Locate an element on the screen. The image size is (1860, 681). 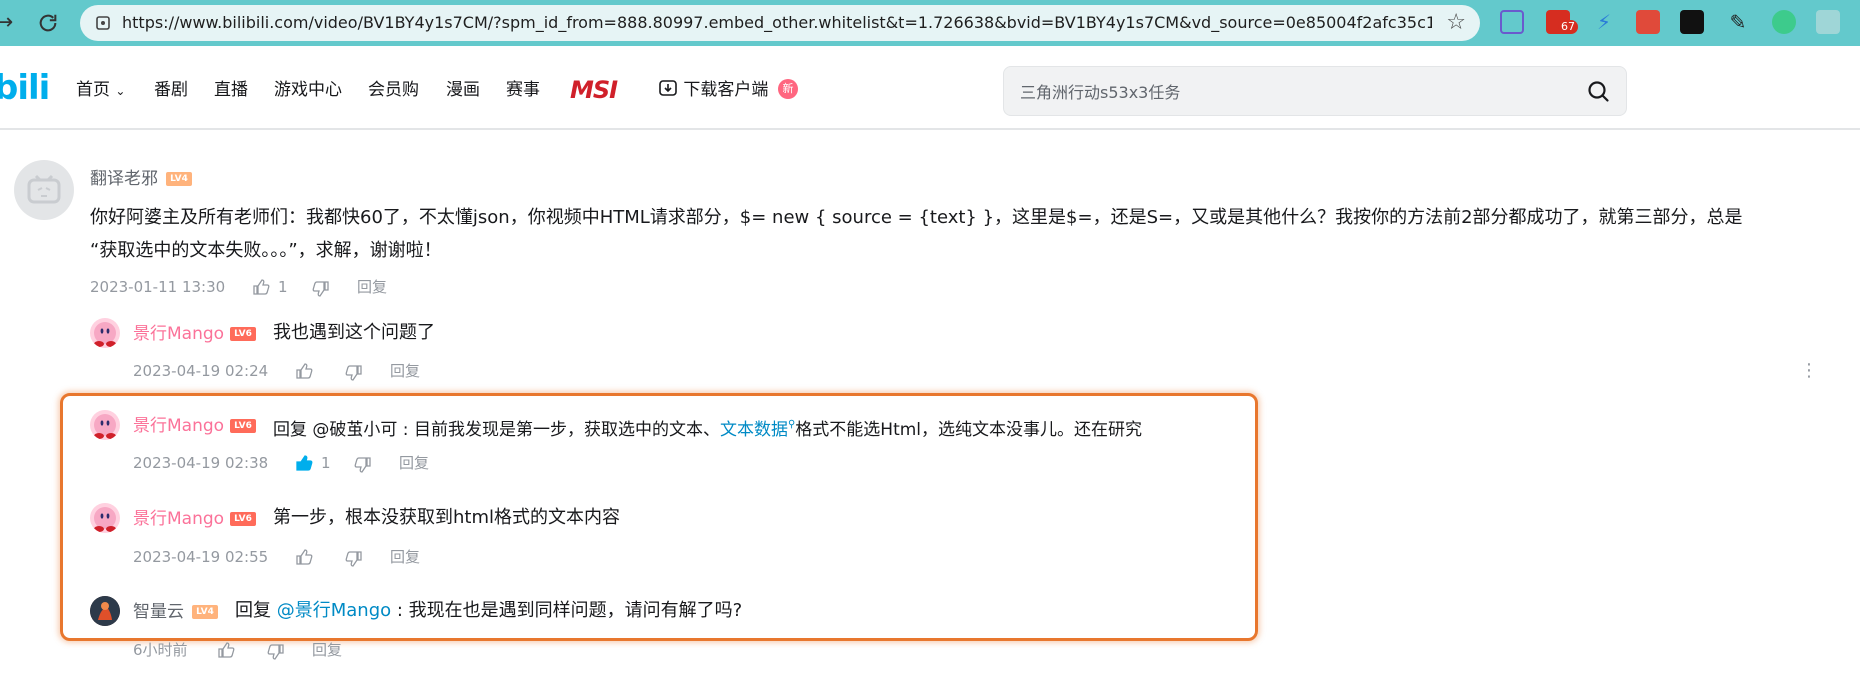
mention-link: @景行Mango is located at coordinates (334, 610).